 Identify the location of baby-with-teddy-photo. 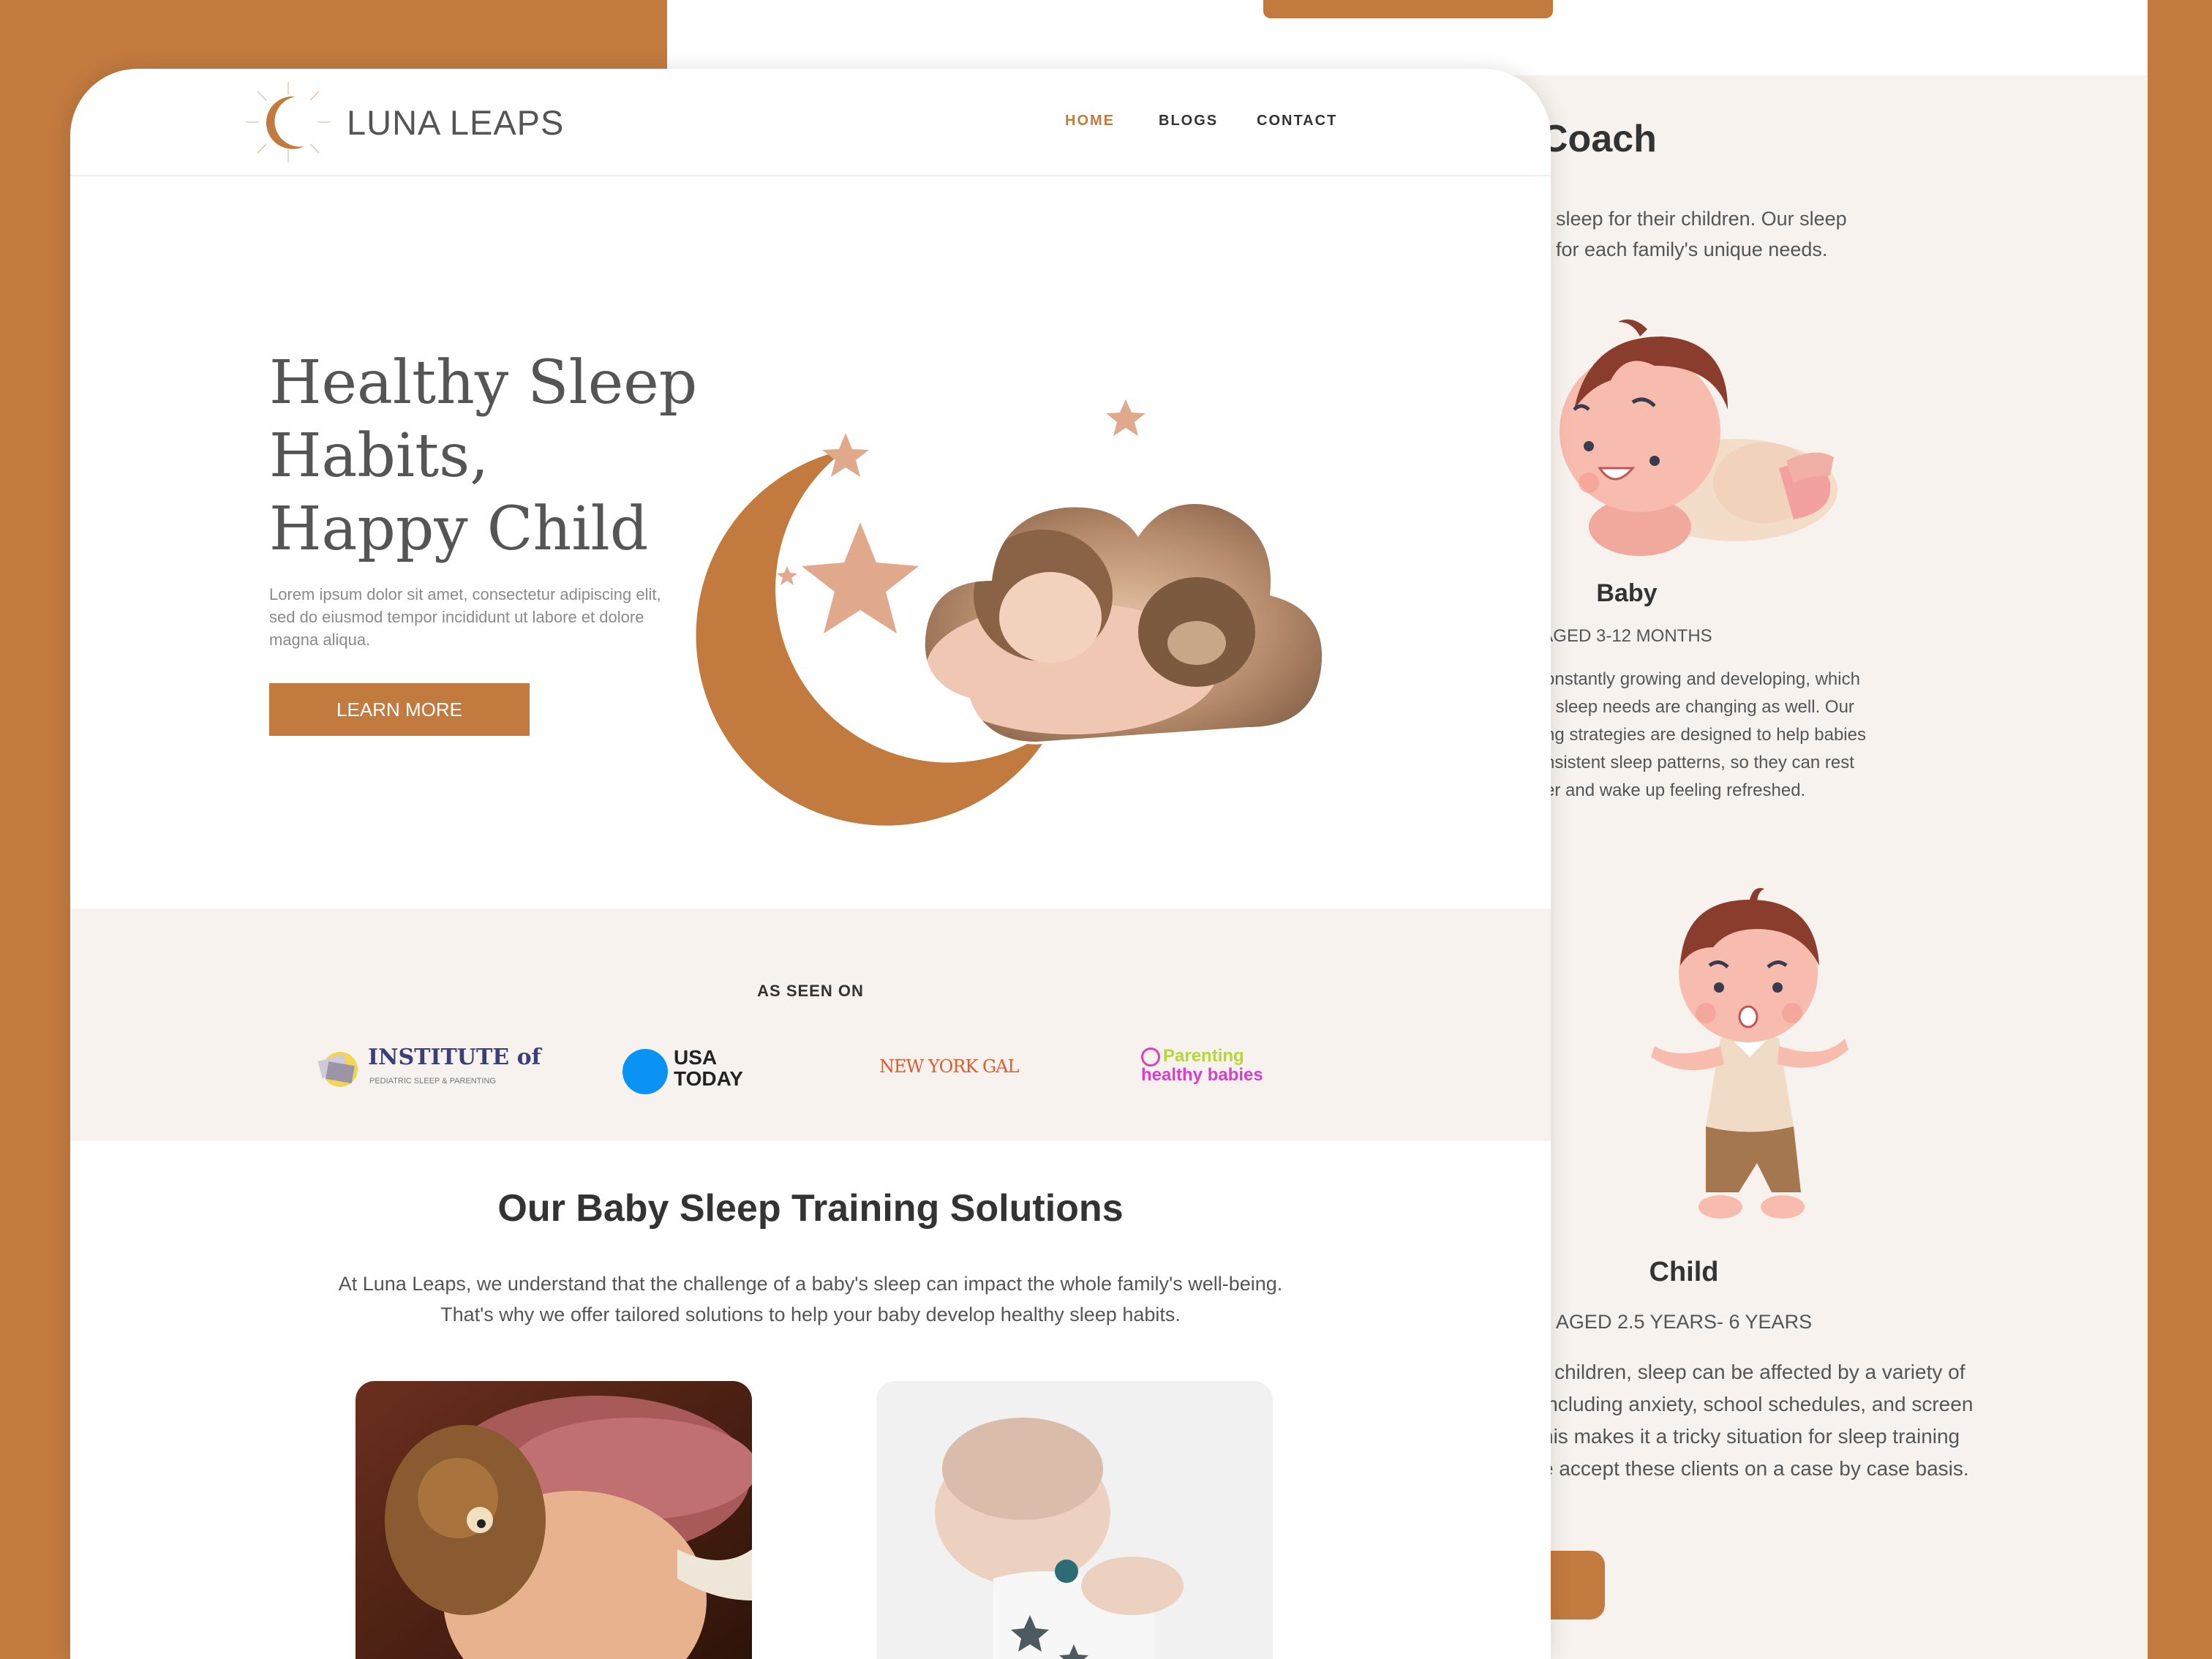
(554, 1520).